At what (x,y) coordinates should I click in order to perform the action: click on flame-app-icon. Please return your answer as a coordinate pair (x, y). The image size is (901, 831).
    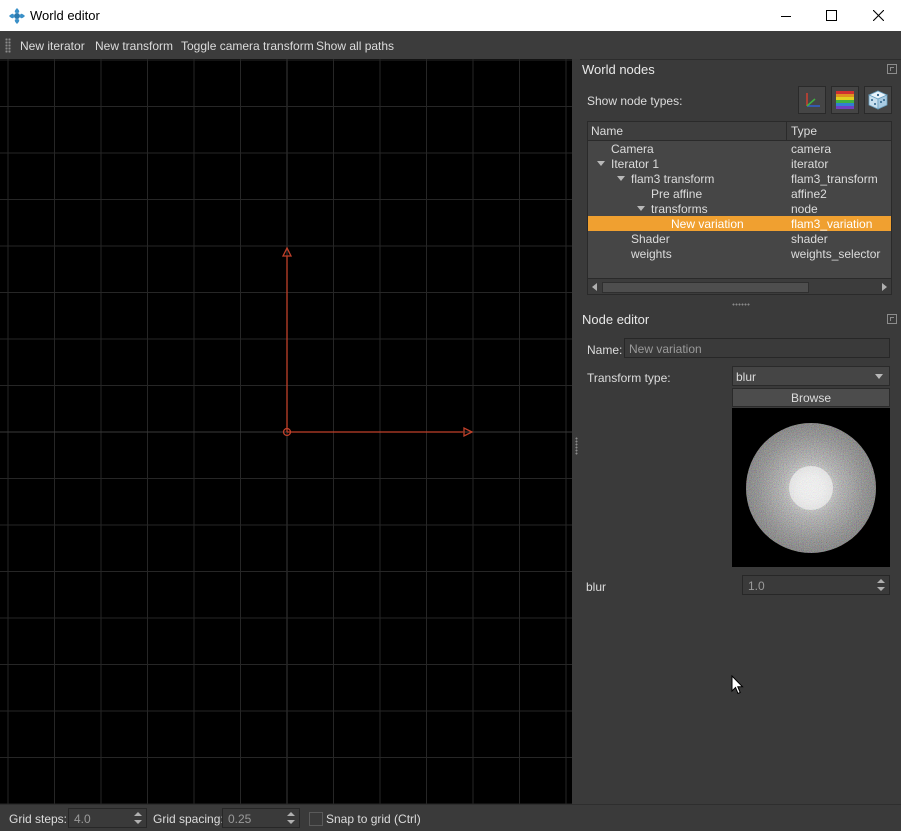
    Looking at the image, I should click on (17, 16).